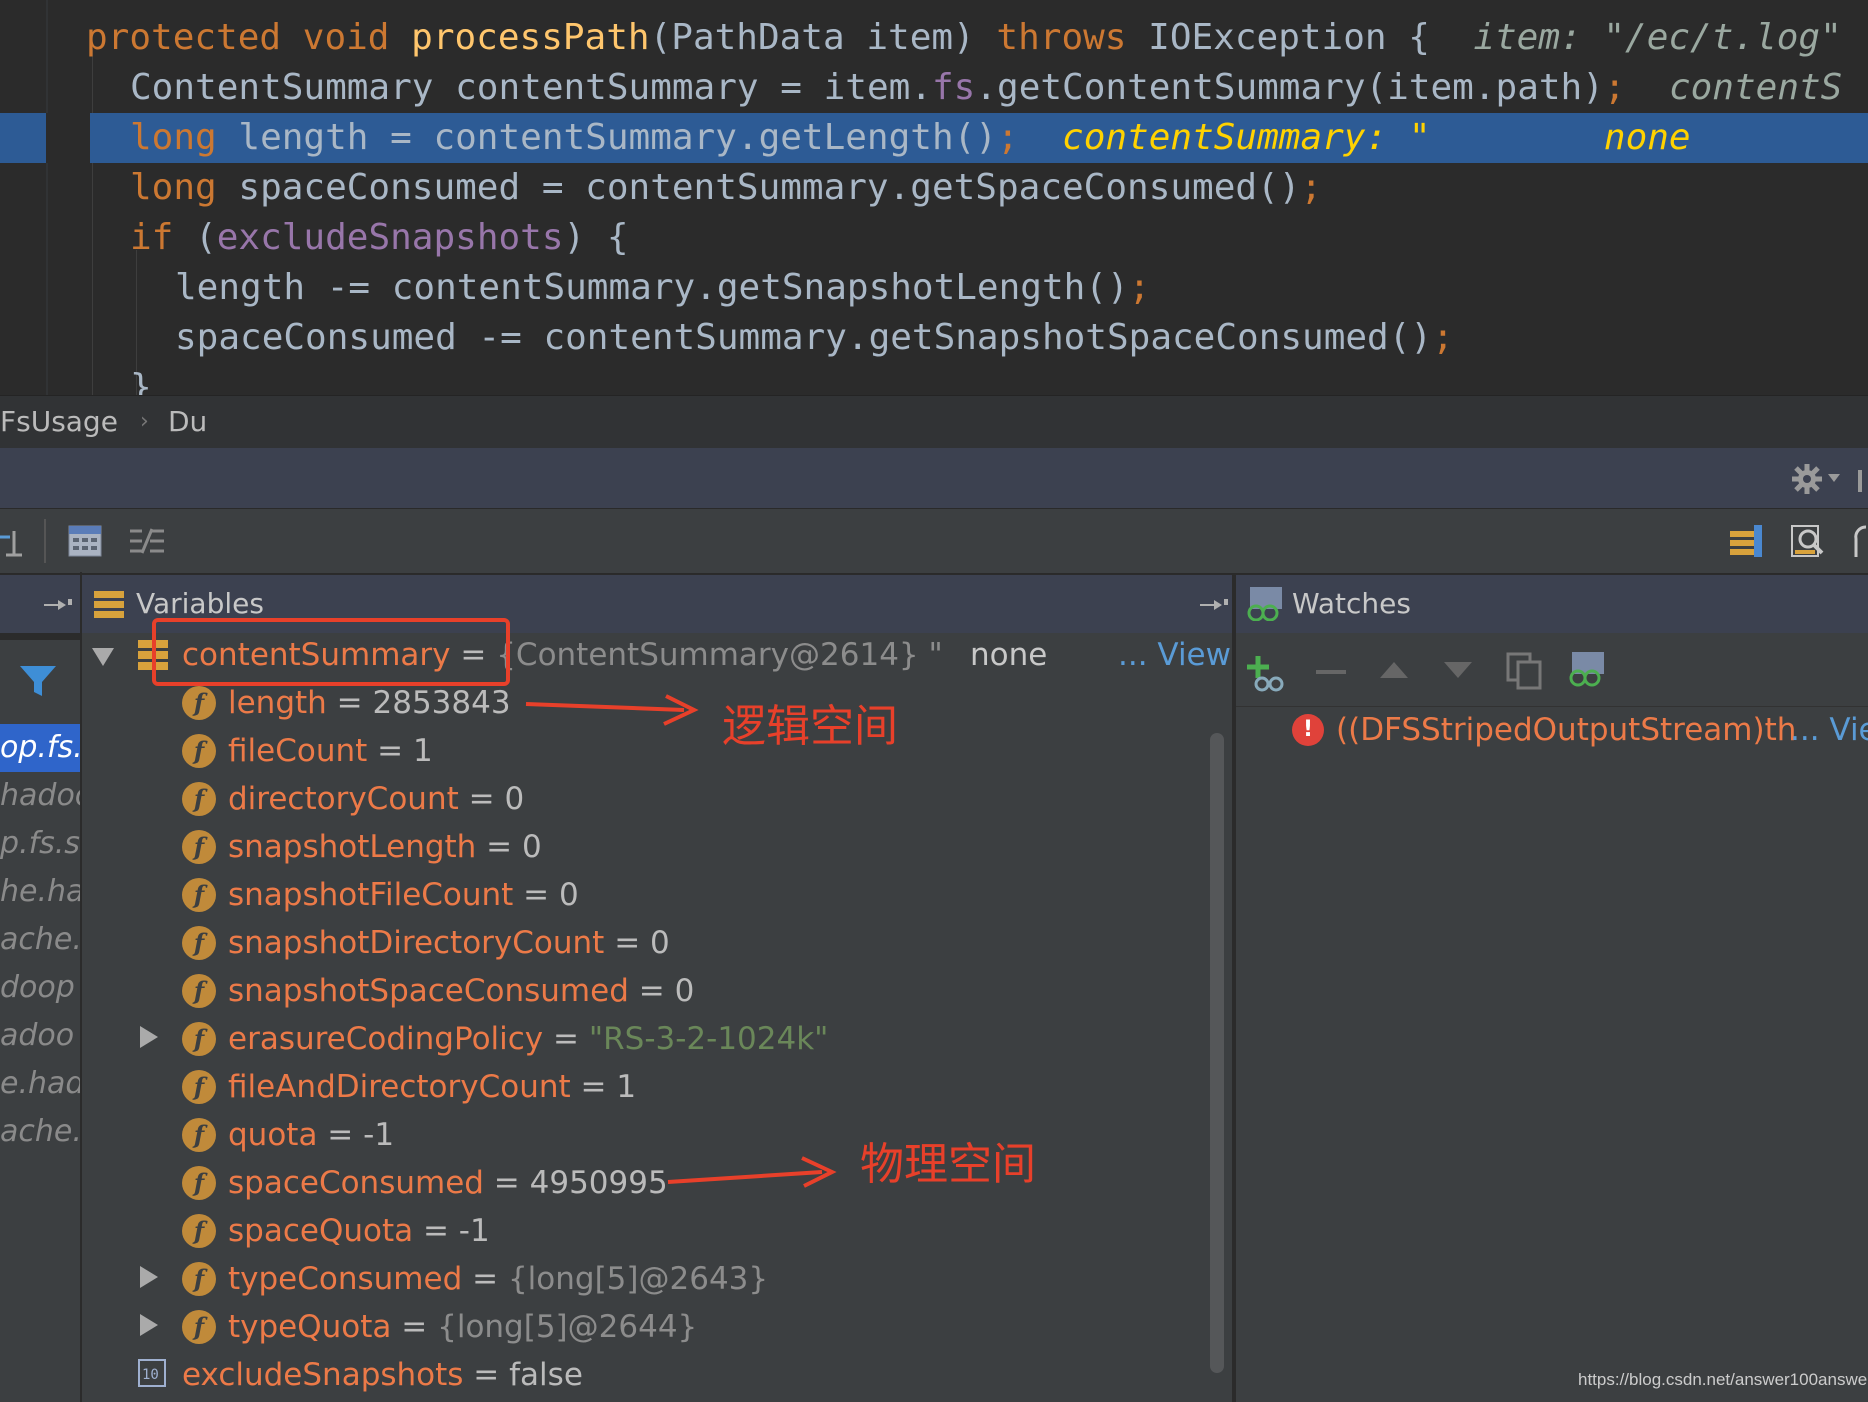  Describe the element at coordinates (791, 87) in the screenshot. I see `operator: =` at that location.